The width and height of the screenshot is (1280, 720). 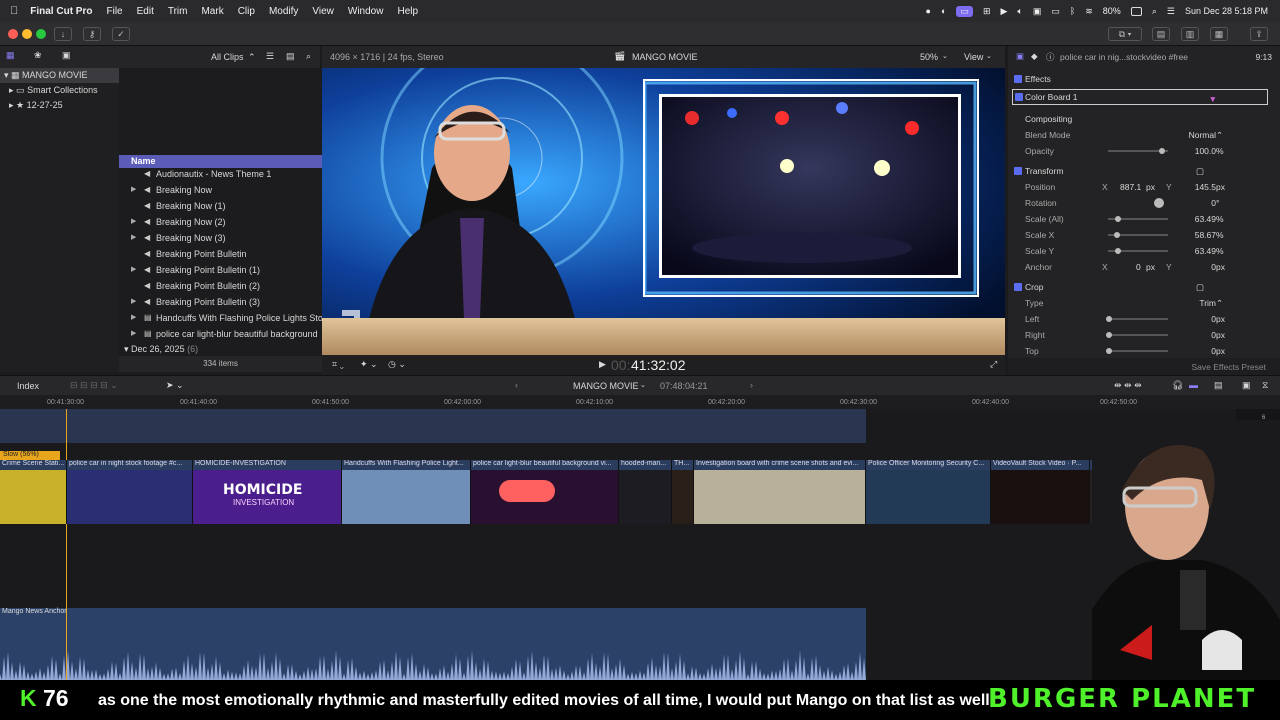 I want to click on speed-badge: Slow (56%), so click(x=30, y=455).